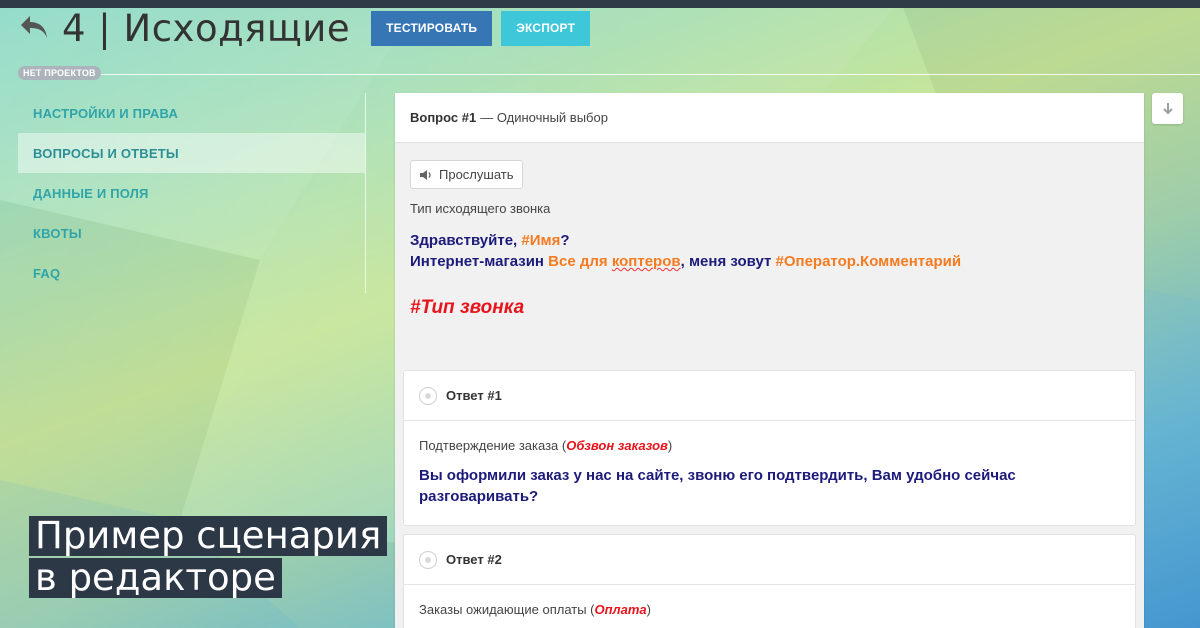 The image size is (1200, 628). What do you see at coordinates (191, 153) in the screenshot?
I see `sidebar-item-questions: ВОПРОСЫ И ОТВЕТЫ` at bounding box center [191, 153].